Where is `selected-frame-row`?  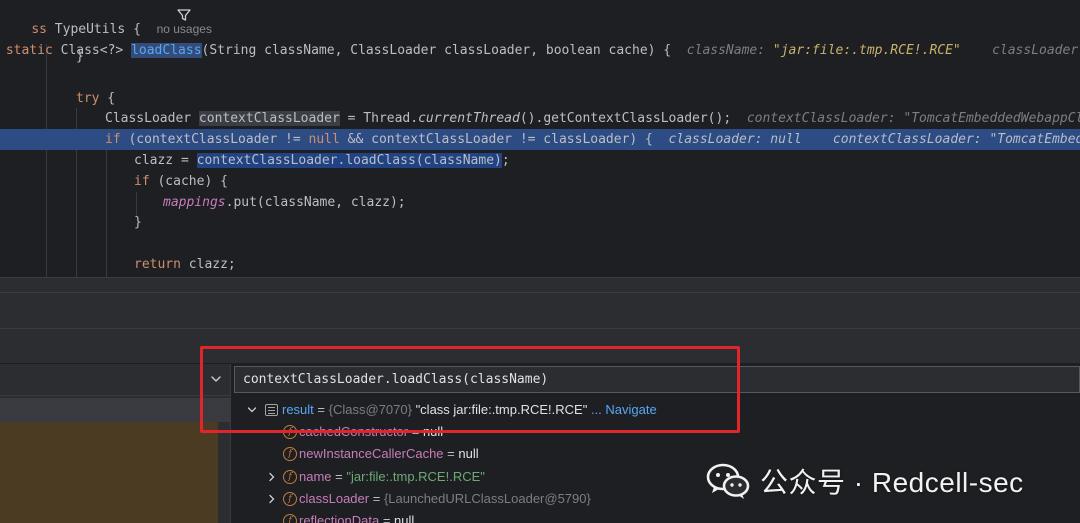
selected-frame-row is located at coordinates (115, 410).